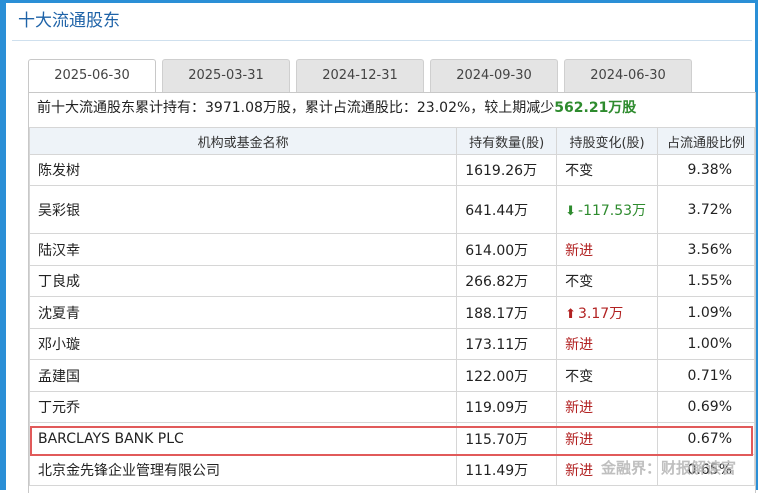  Describe the element at coordinates (507, 141) in the screenshot. I see `header-shares: 持有数量(股)` at that location.